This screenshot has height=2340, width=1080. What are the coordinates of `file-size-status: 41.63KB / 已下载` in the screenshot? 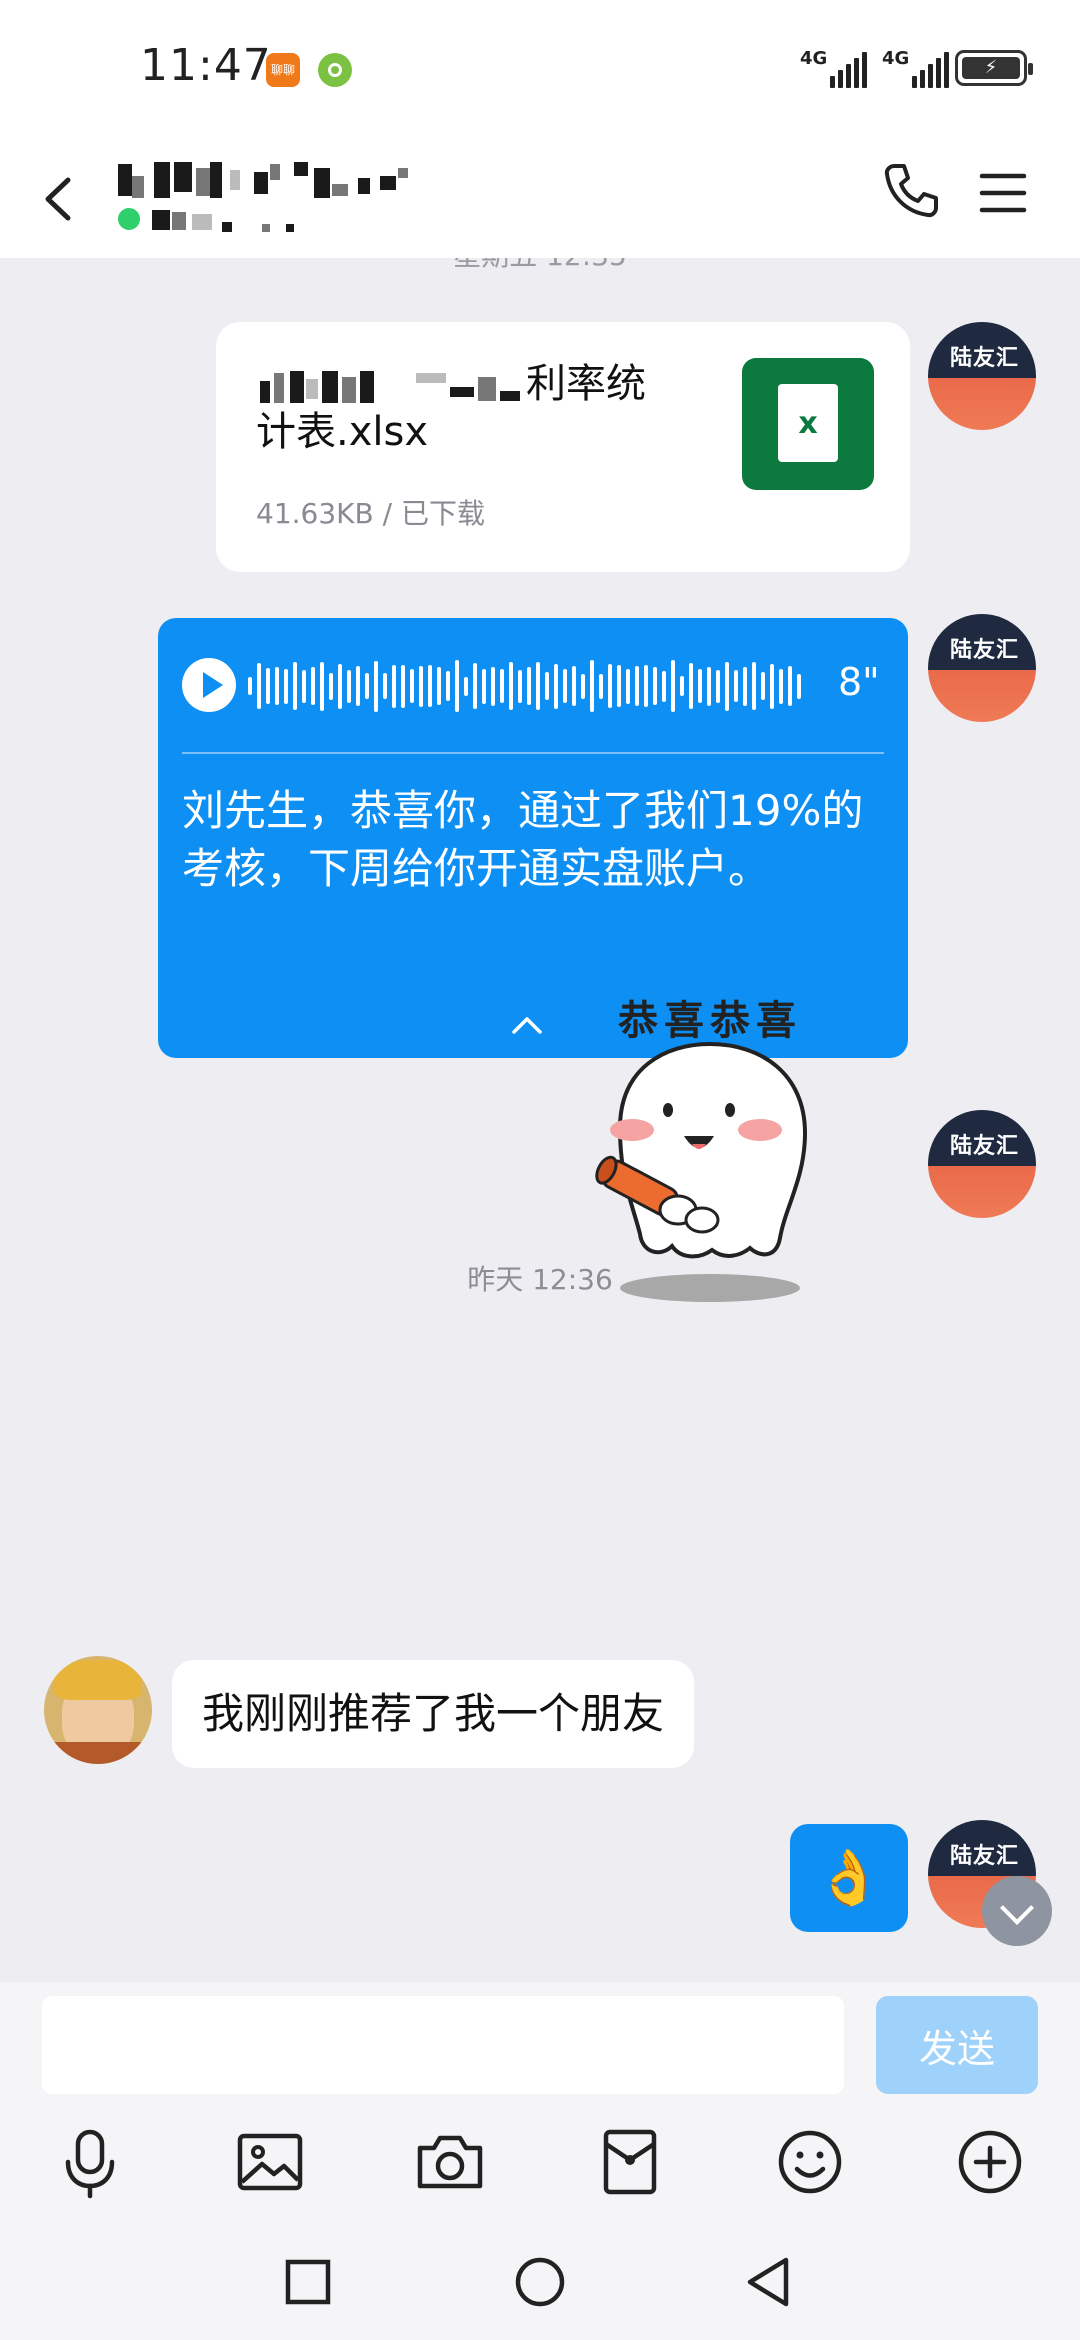 It's located at (370, 513).